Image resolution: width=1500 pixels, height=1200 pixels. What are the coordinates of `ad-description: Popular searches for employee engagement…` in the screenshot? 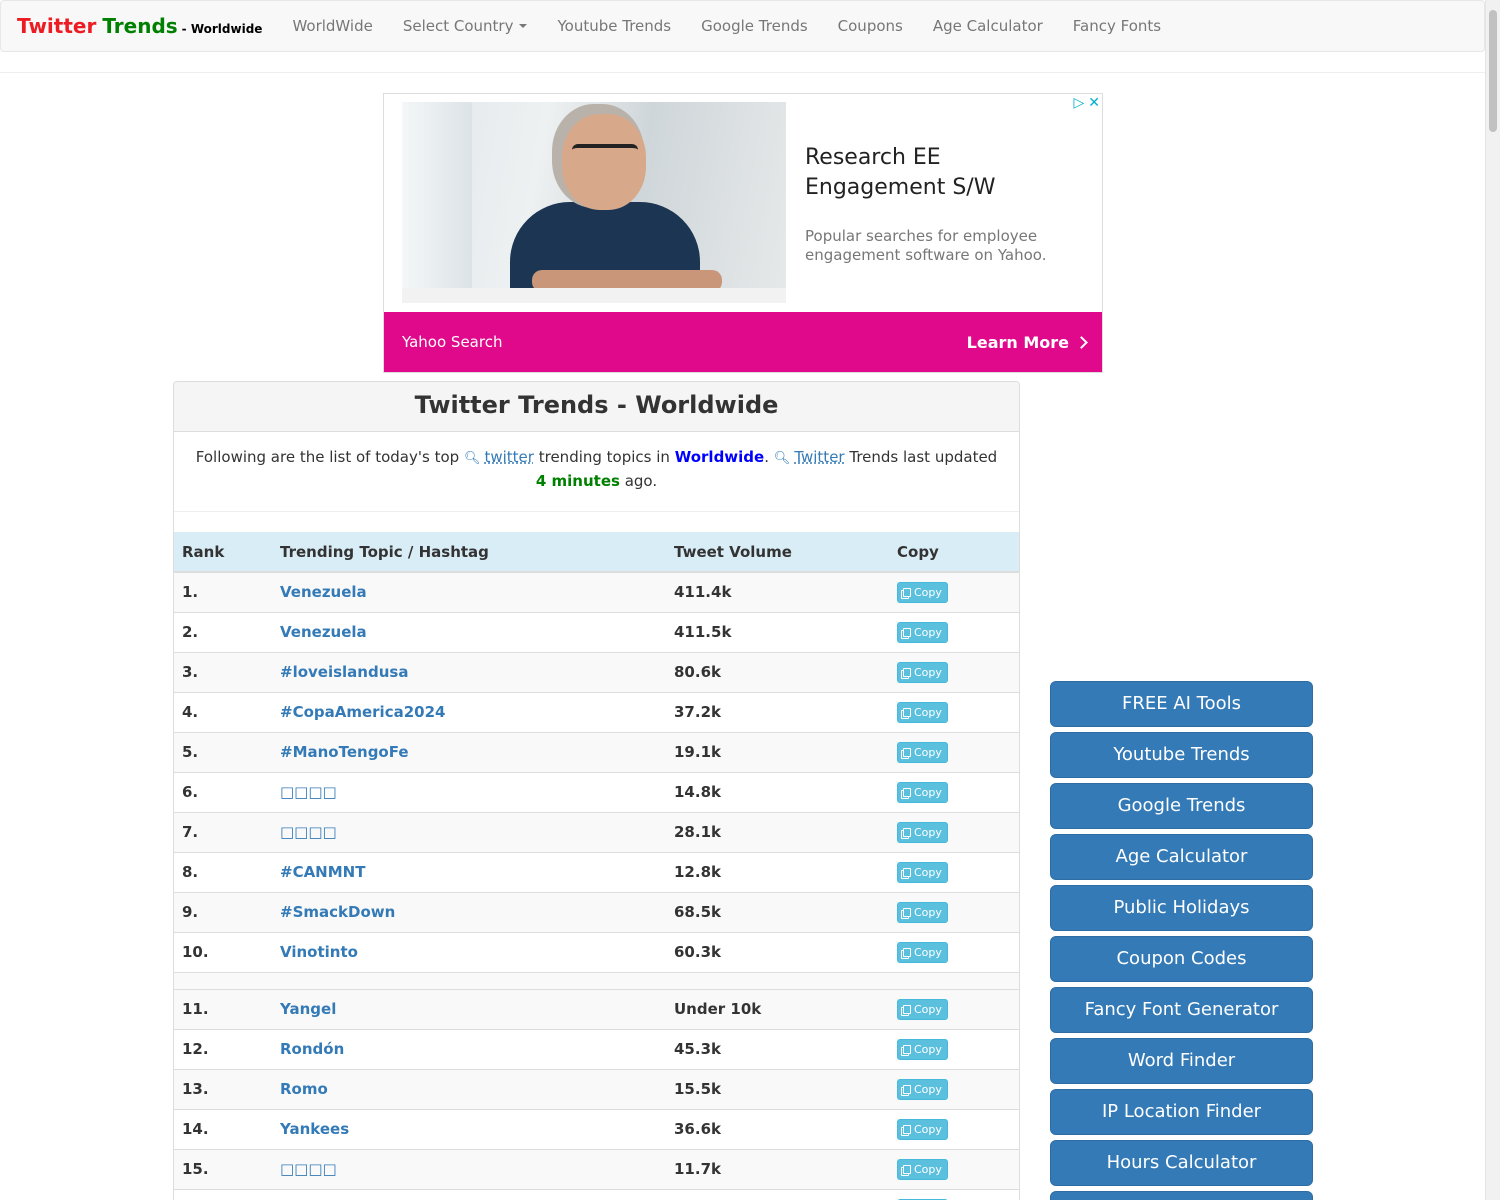 It's located at (926, 245).